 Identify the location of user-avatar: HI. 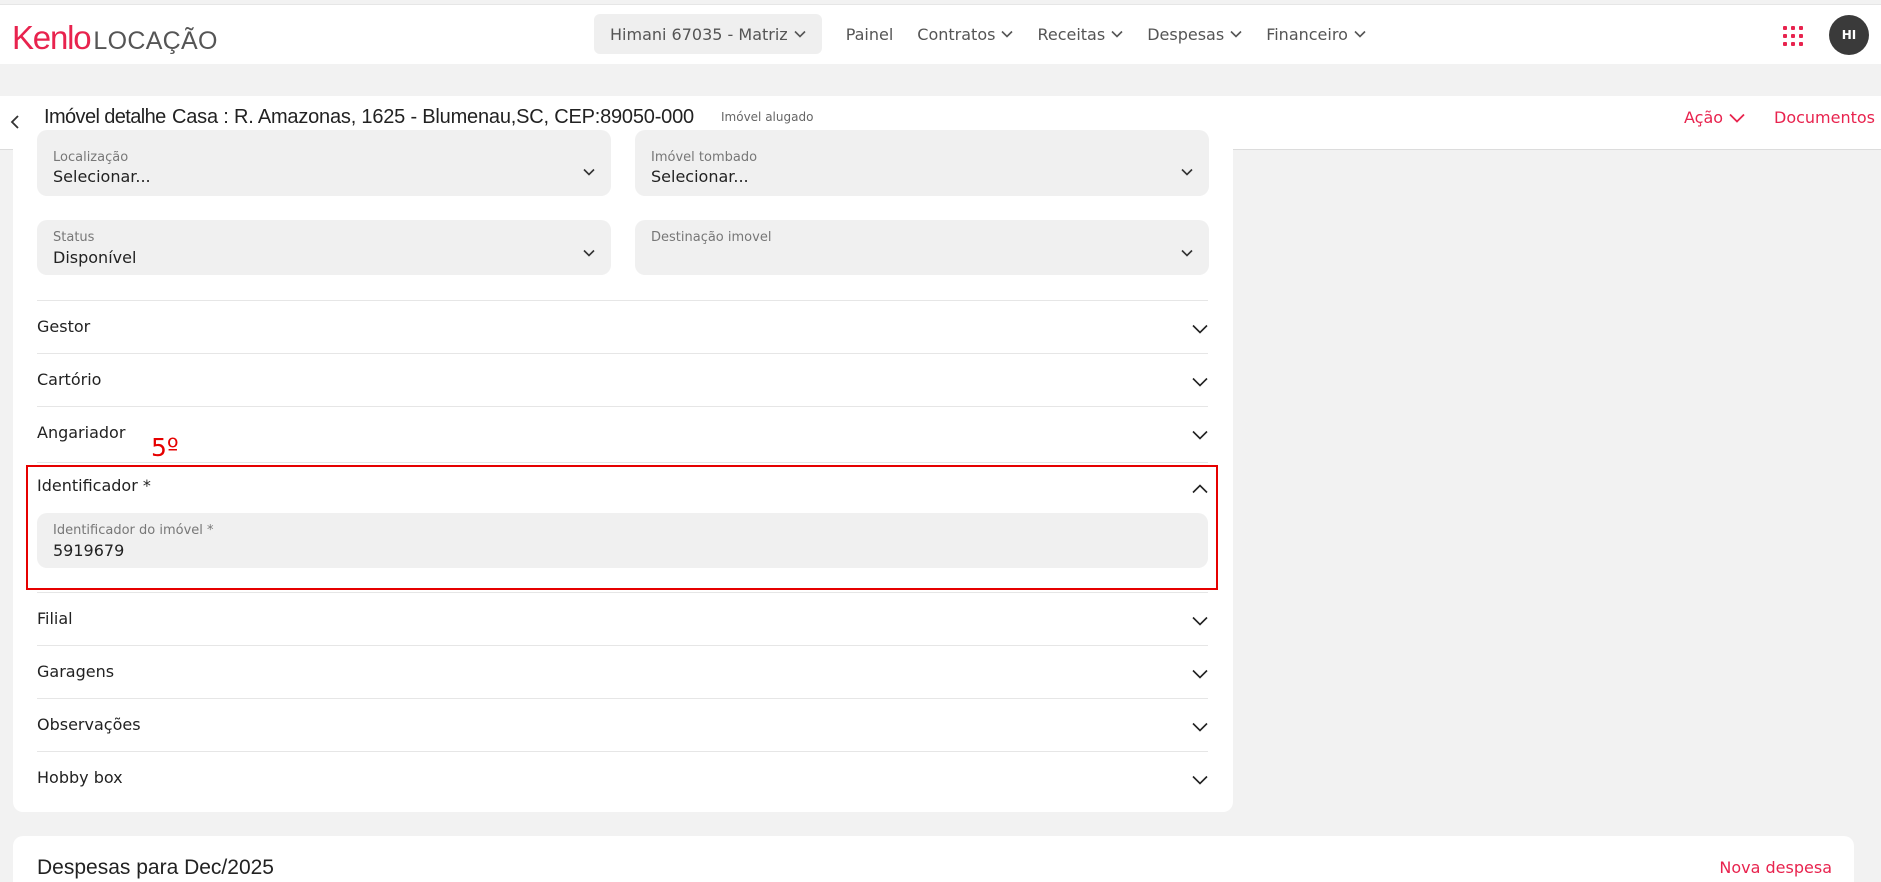
(1849, 35).